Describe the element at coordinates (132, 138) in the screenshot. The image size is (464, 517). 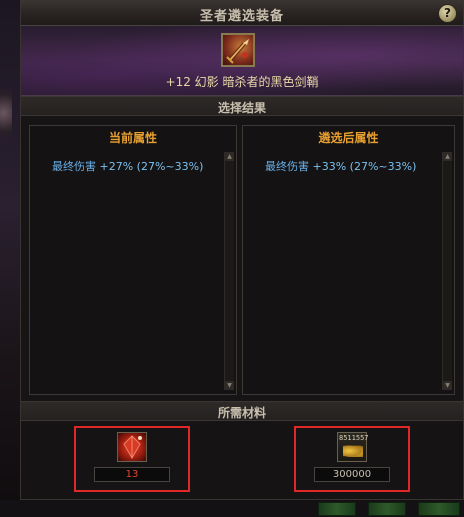
I see `current-attributes-header: 当前属性` at that location.